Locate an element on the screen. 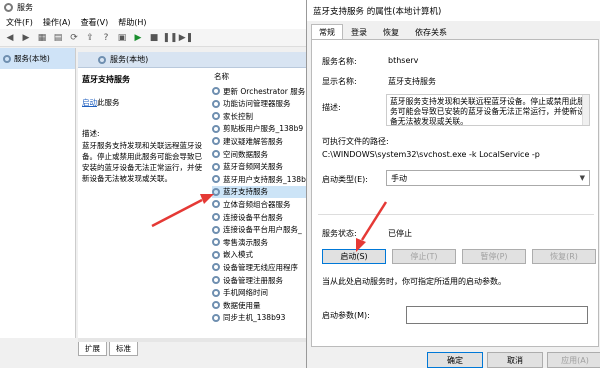  annotation-arrows is located at coordinates (269, 223).